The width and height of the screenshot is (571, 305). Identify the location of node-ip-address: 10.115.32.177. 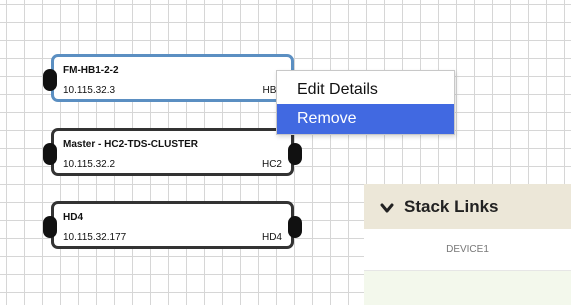
(95, 237).